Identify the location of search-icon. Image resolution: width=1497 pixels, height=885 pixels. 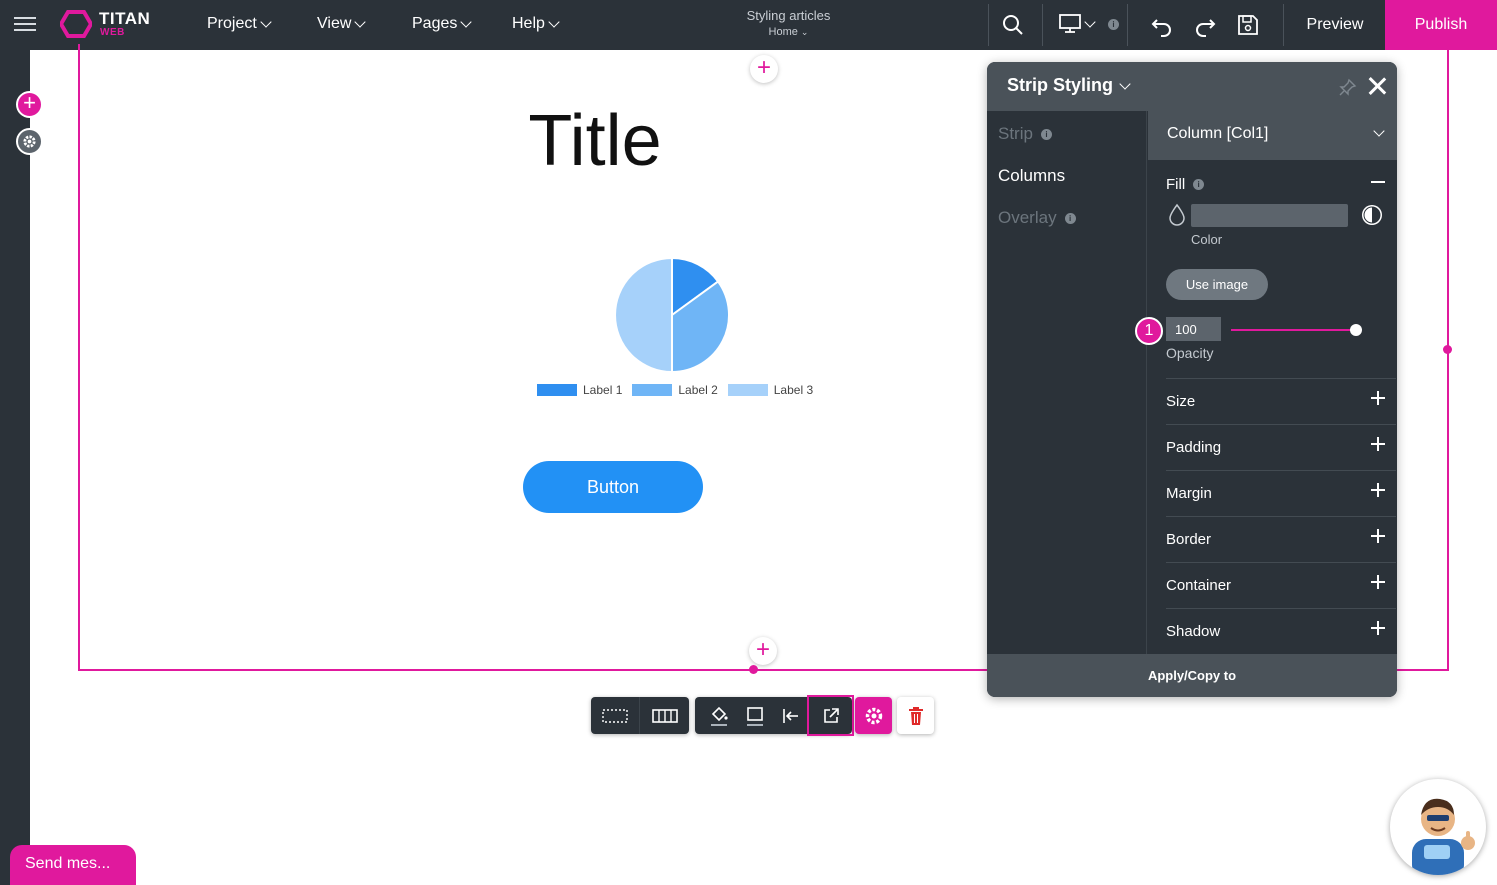
(1013, 25).